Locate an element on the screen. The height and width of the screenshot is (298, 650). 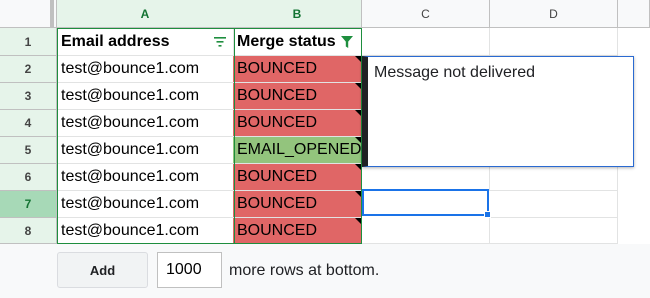
fill-handle is located at coordinates (487, 214).